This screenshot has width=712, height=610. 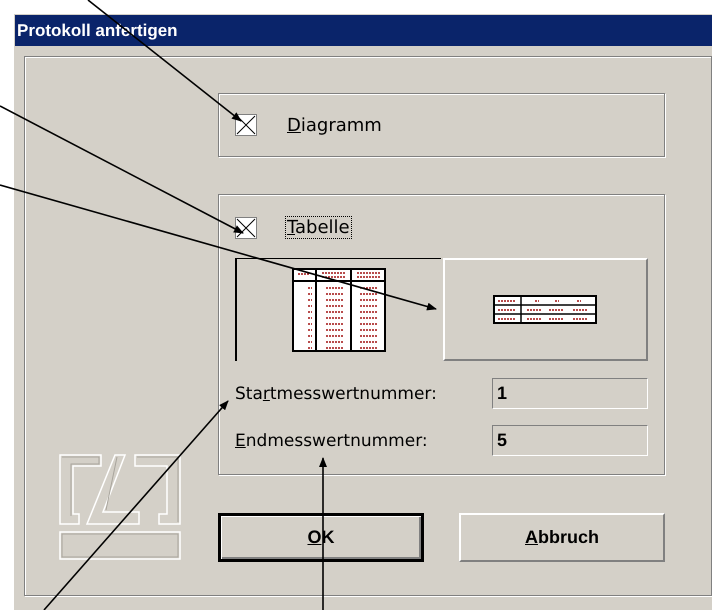 I want to click on tall-table-icon, so click(x=339, y=310).